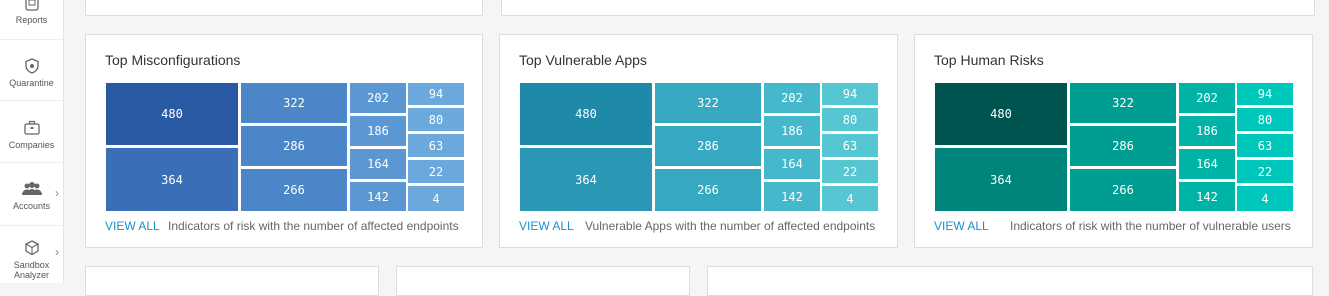  I want to click on sidebar-item-label: Sandbox Analyzer, so click(31, 270).